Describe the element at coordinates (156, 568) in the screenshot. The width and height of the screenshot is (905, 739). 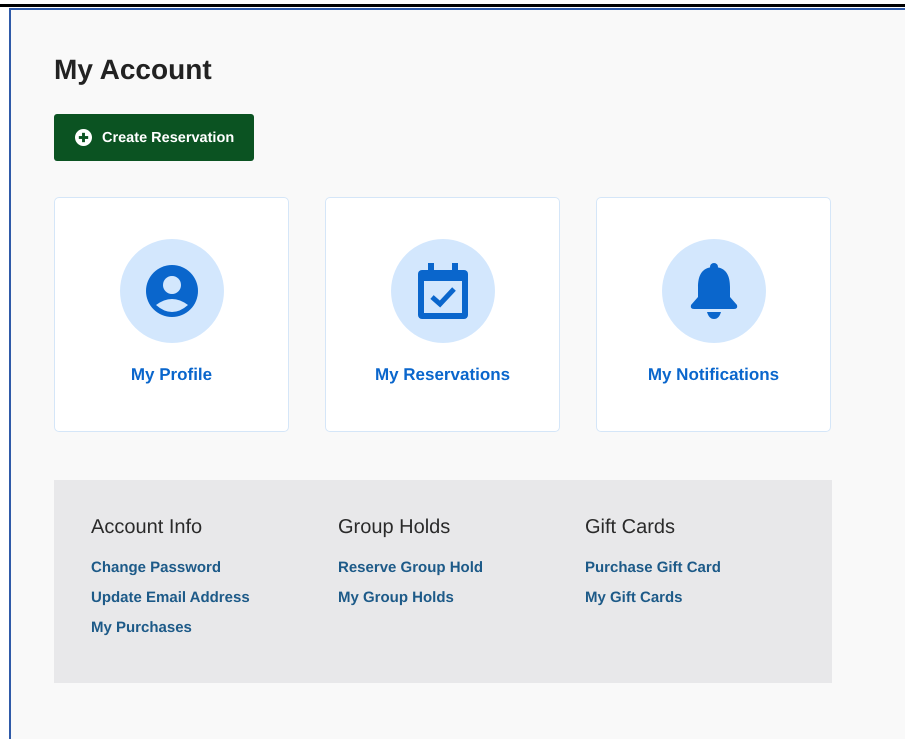
I see `account-link: Change Password` at that location.